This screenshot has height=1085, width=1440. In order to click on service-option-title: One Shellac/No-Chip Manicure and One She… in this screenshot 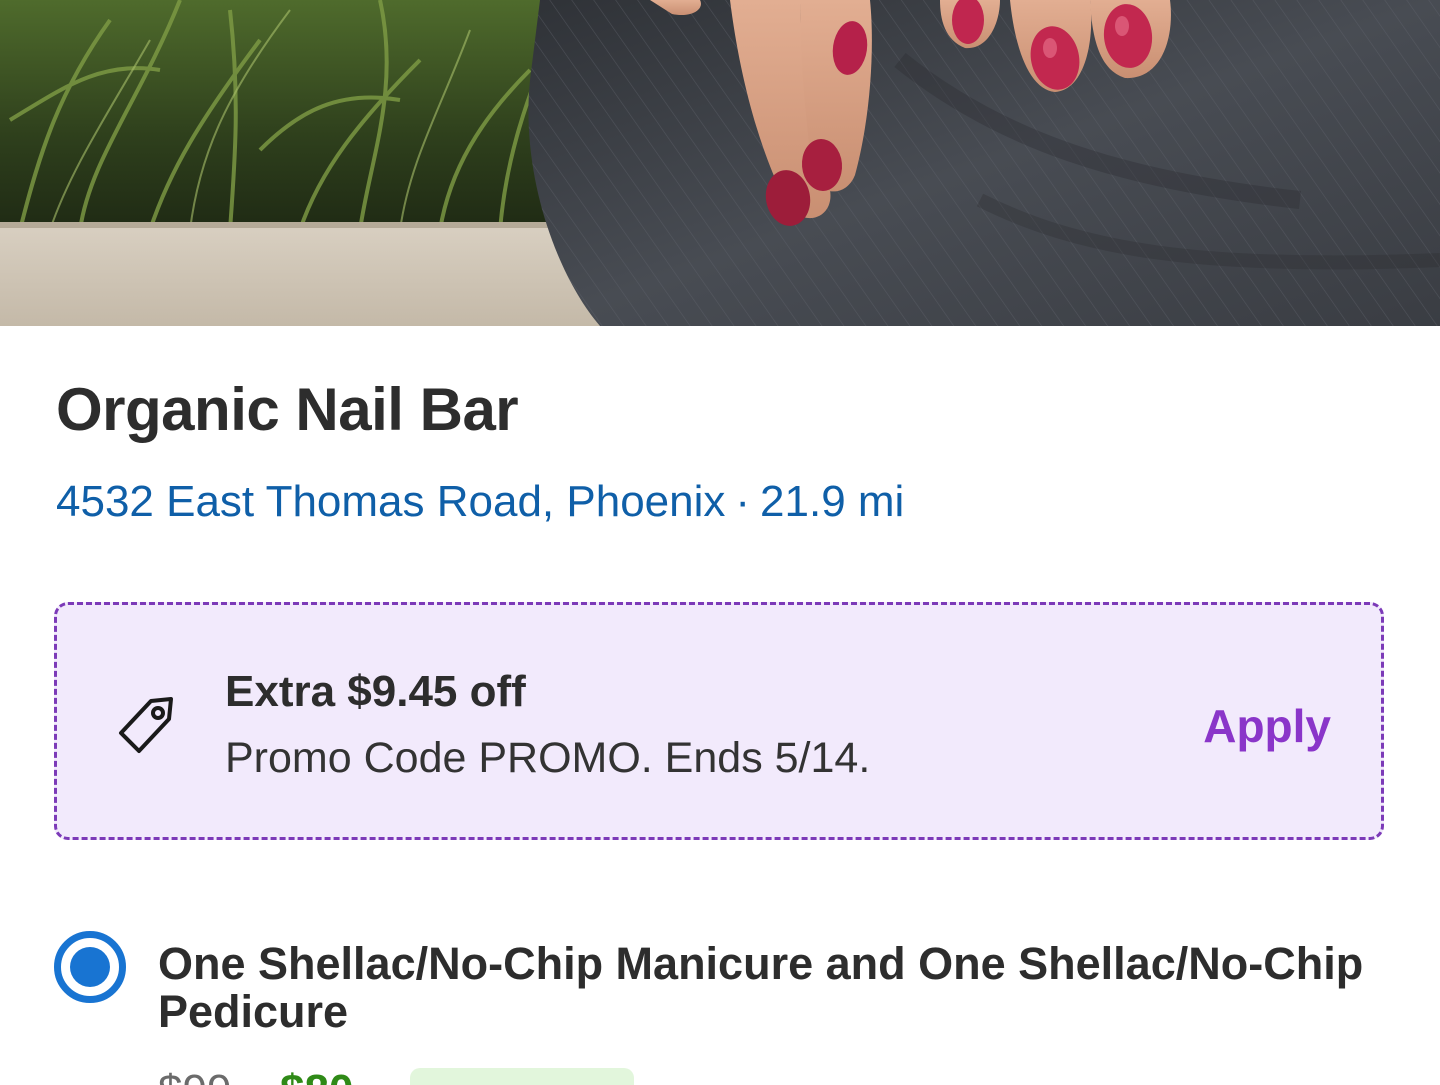, I will do `click(768, 988)`.